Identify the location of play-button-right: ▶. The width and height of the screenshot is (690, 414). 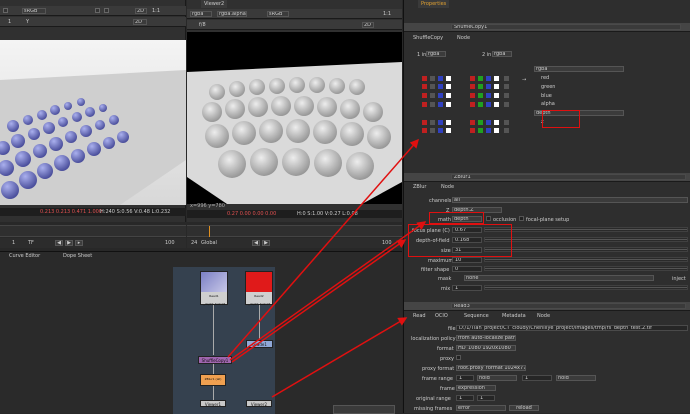
(266, 243).